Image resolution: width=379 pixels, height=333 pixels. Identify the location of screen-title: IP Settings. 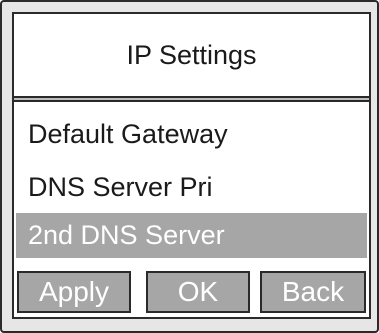
(191, 54).